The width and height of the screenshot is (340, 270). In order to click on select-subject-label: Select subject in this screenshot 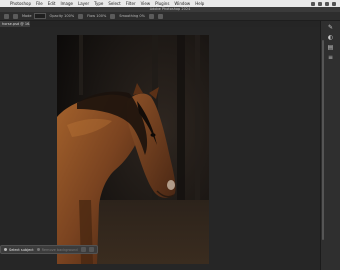, I will do `click(21, 249)`.